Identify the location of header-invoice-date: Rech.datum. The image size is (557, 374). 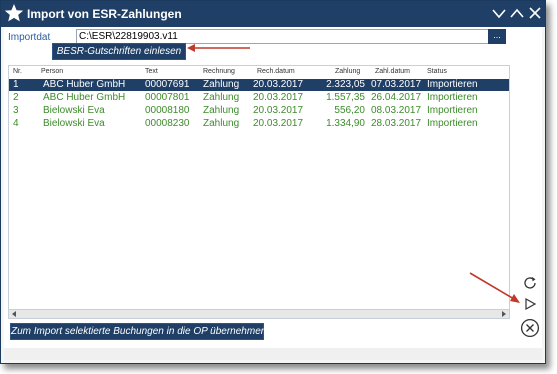
(276, 71).